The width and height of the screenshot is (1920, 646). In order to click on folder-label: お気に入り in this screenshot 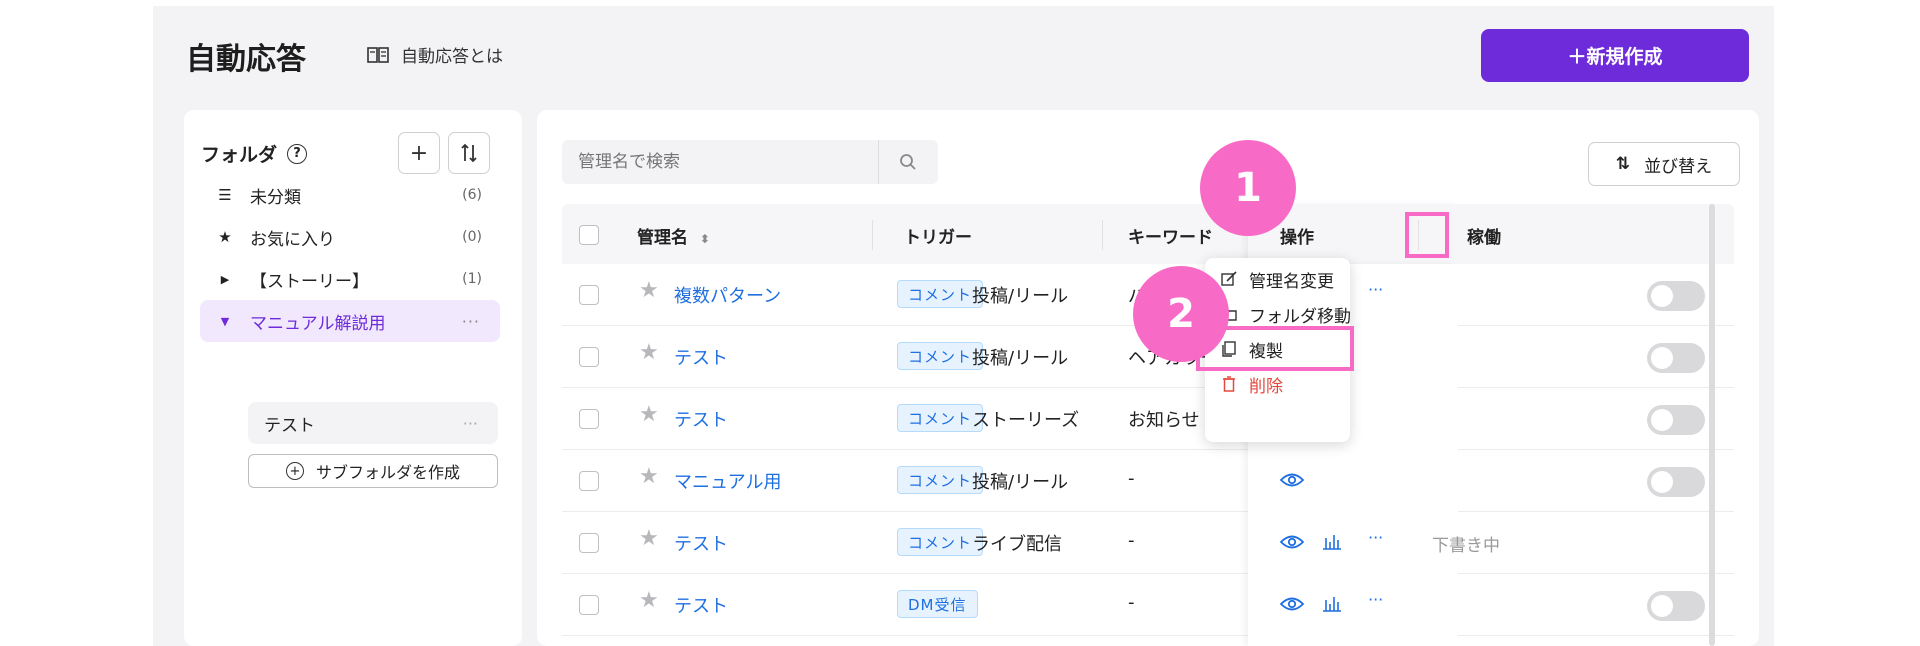, I will do `click(292, 239)`.